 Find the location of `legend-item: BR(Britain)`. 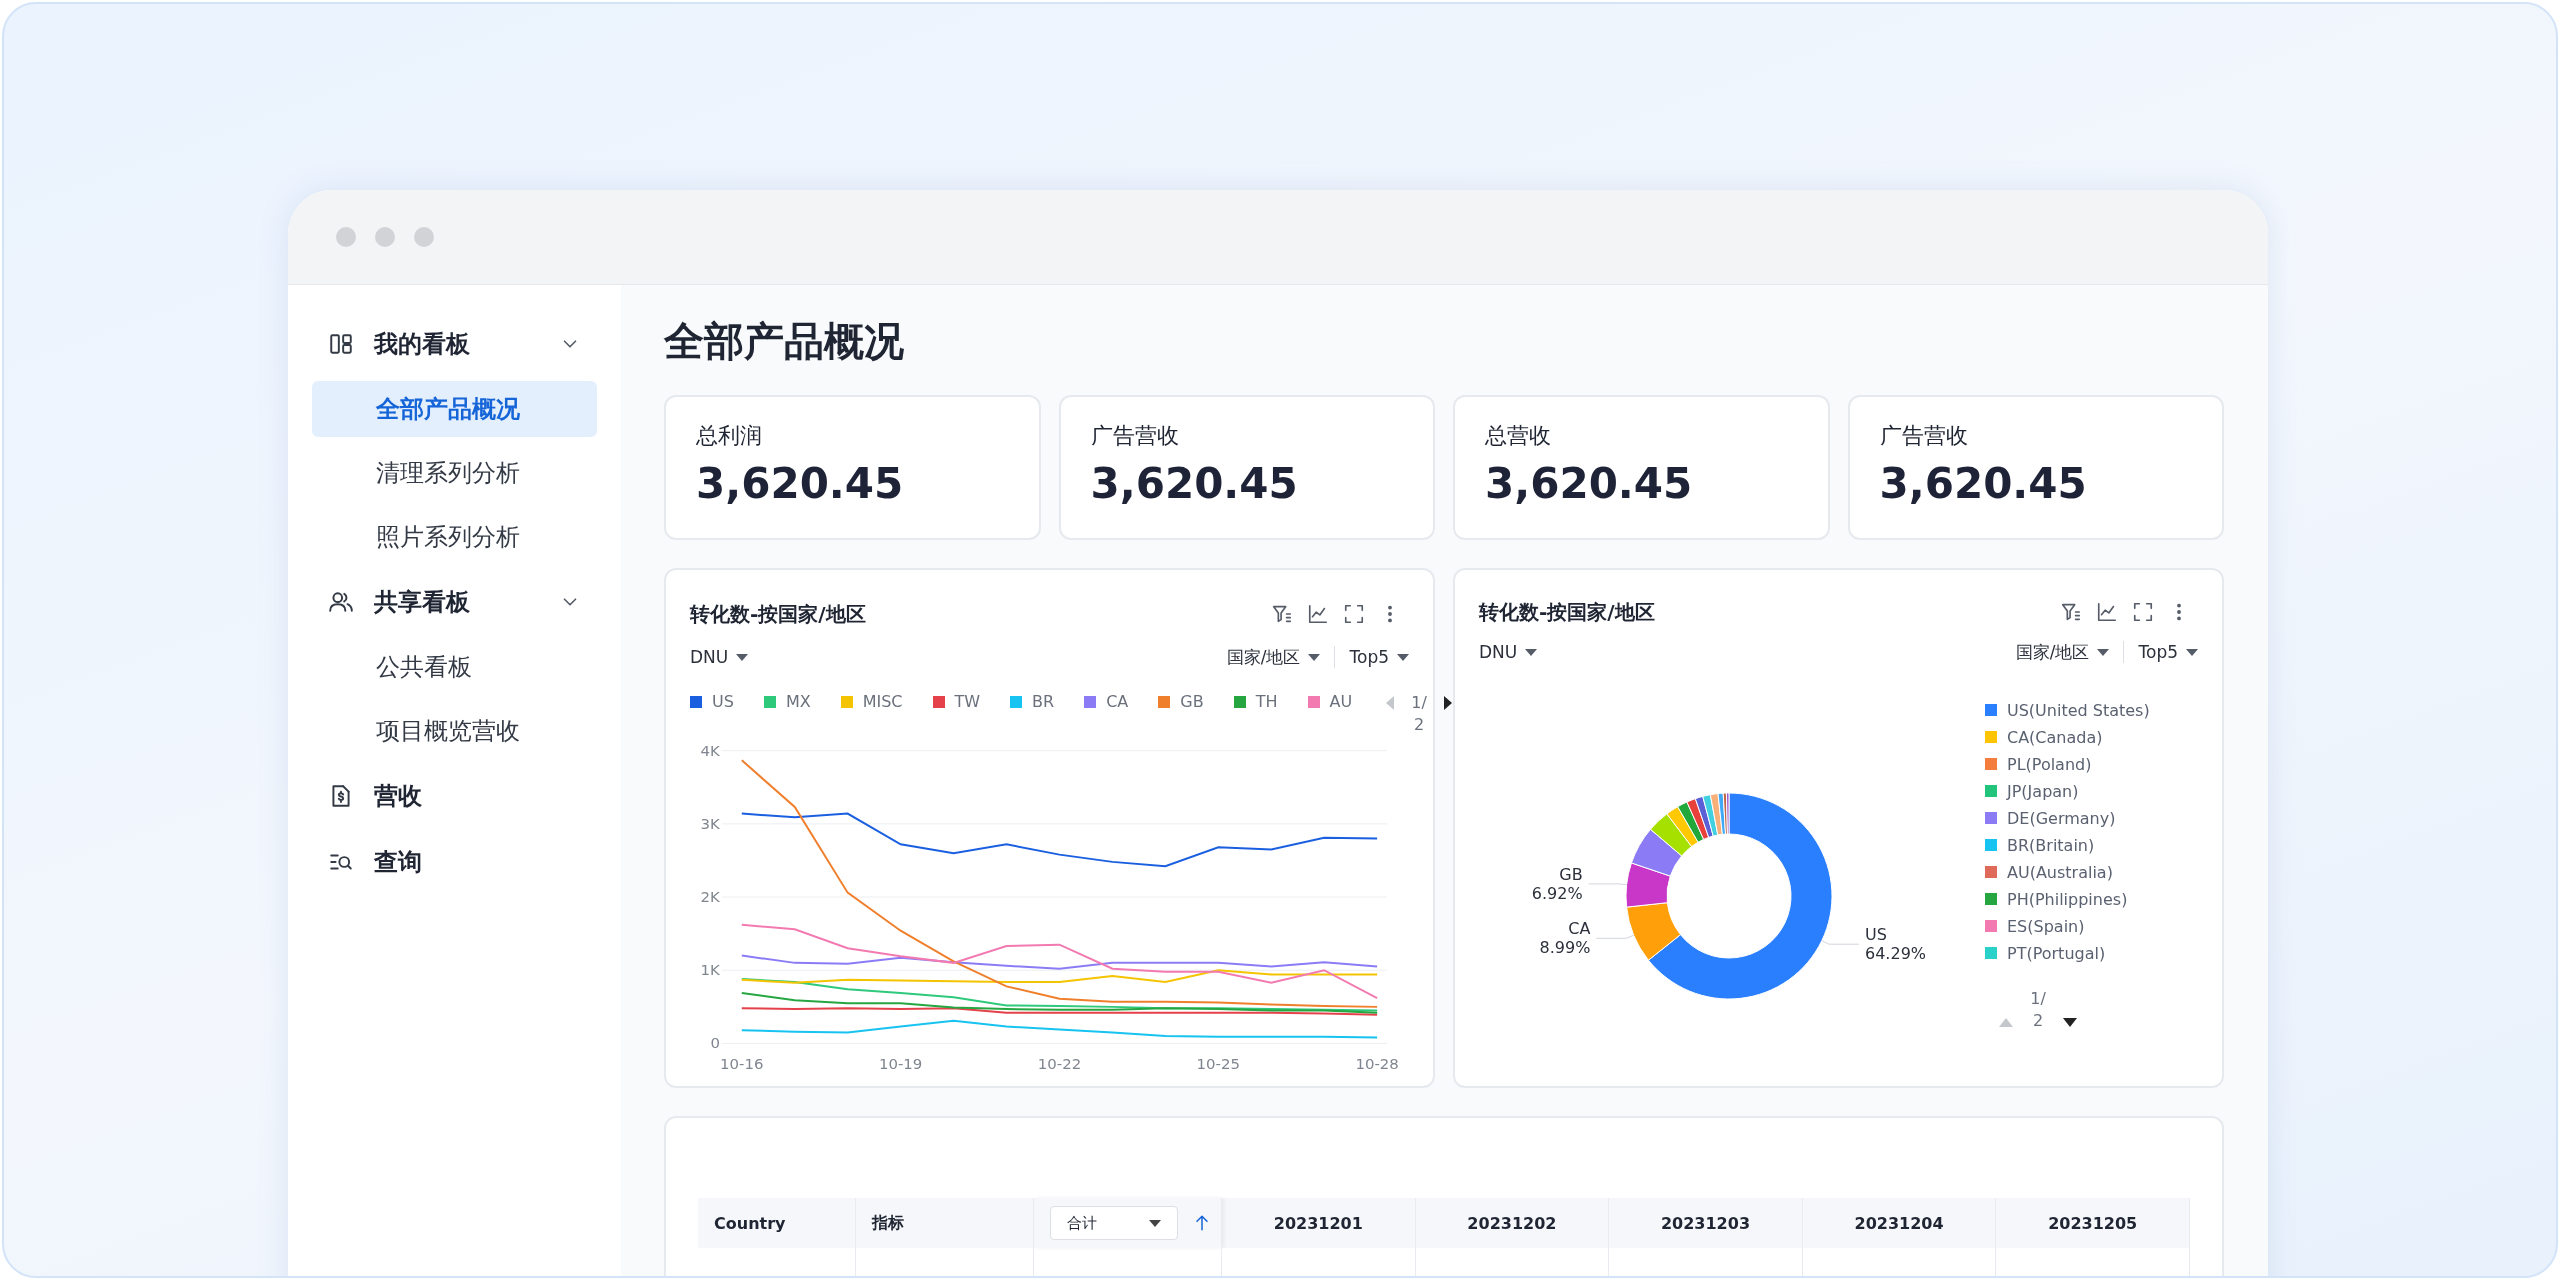

legend-item: BR(Britain) is located at coordinates (2067, 845).